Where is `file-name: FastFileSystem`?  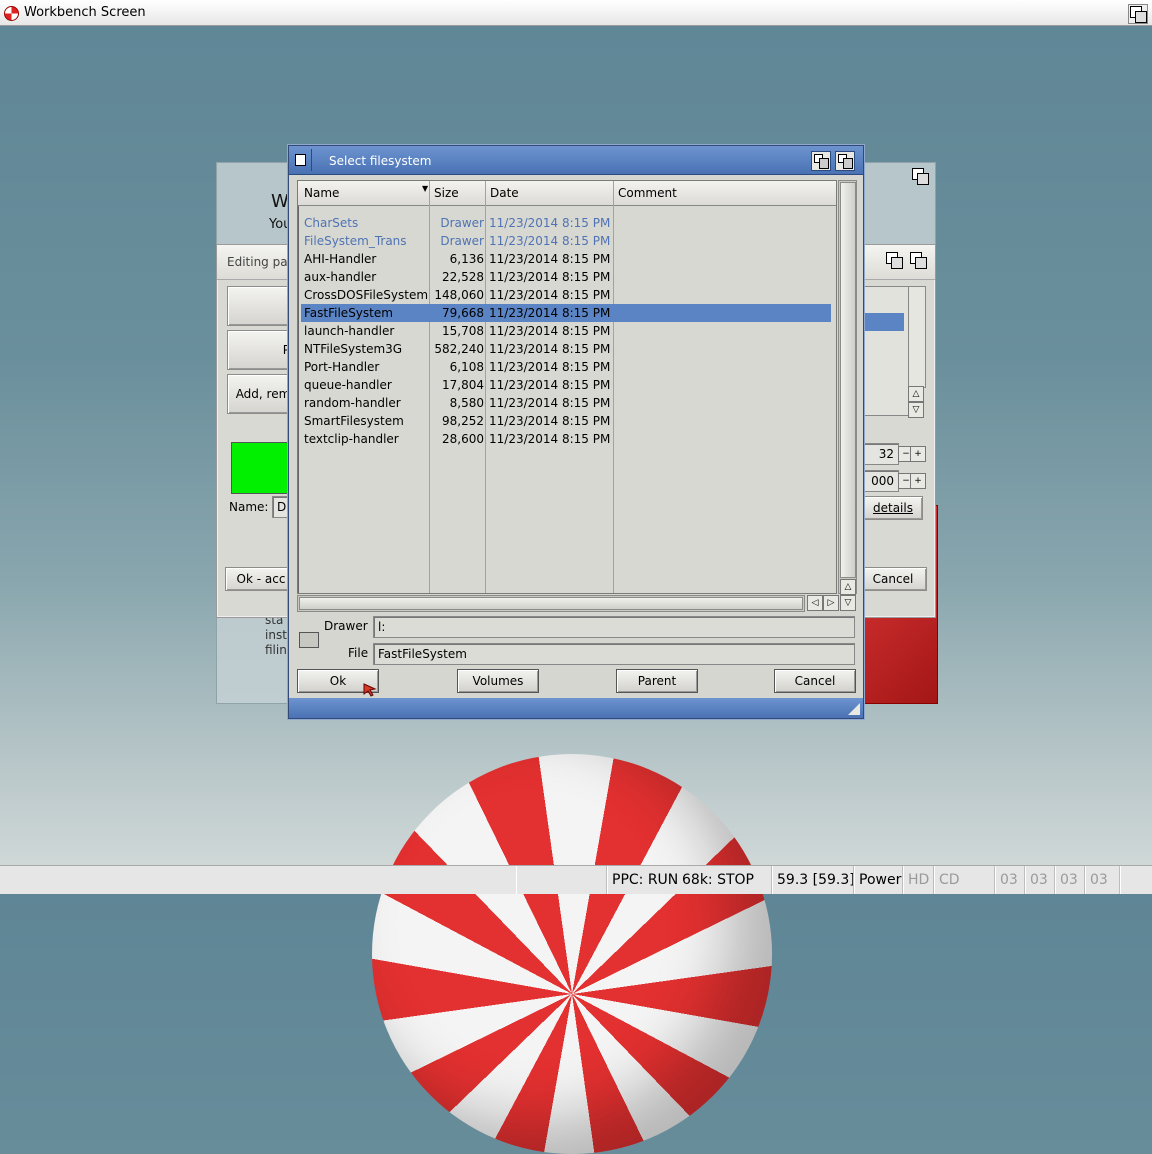
file-name: FastFileSystem is located at coordinates (348, 313).